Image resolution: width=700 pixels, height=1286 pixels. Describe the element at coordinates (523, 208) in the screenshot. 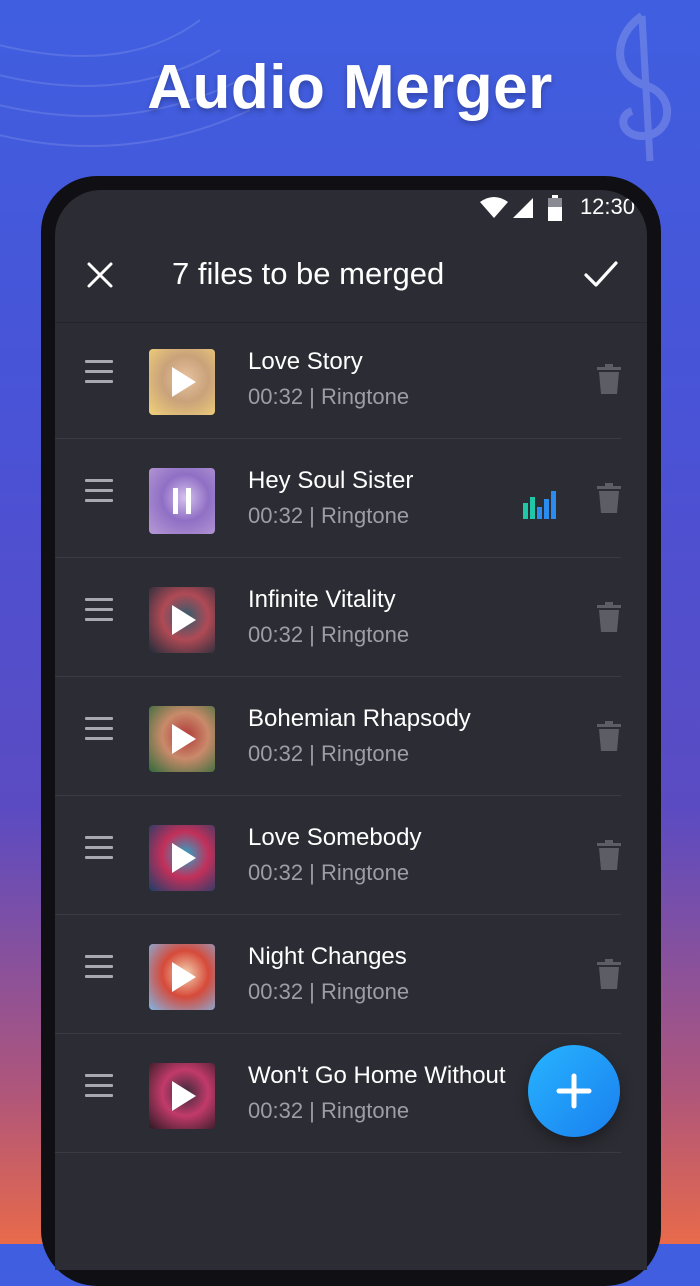

I see `signal-icon` at that location.